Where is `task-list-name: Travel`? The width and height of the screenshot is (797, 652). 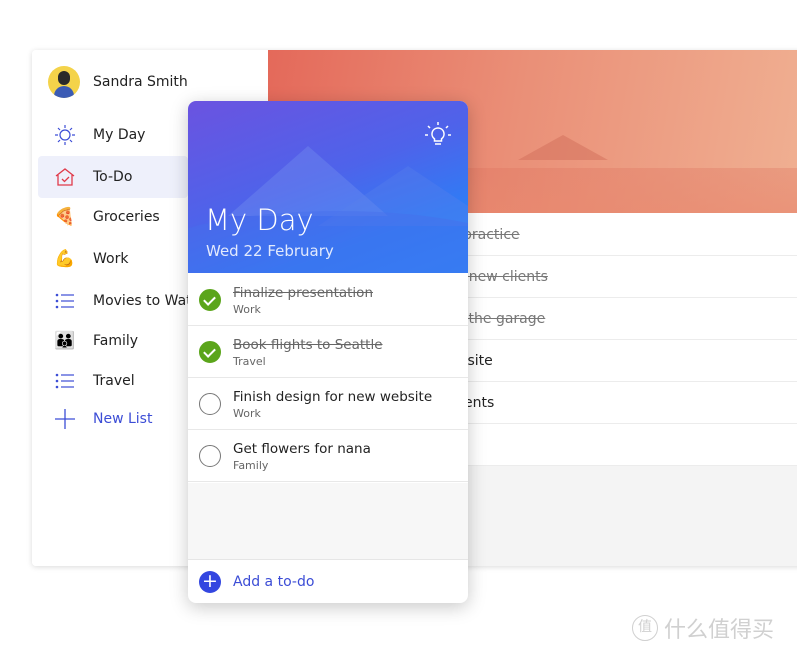
task-list-name: Travel is located at coordinates (249, 361).